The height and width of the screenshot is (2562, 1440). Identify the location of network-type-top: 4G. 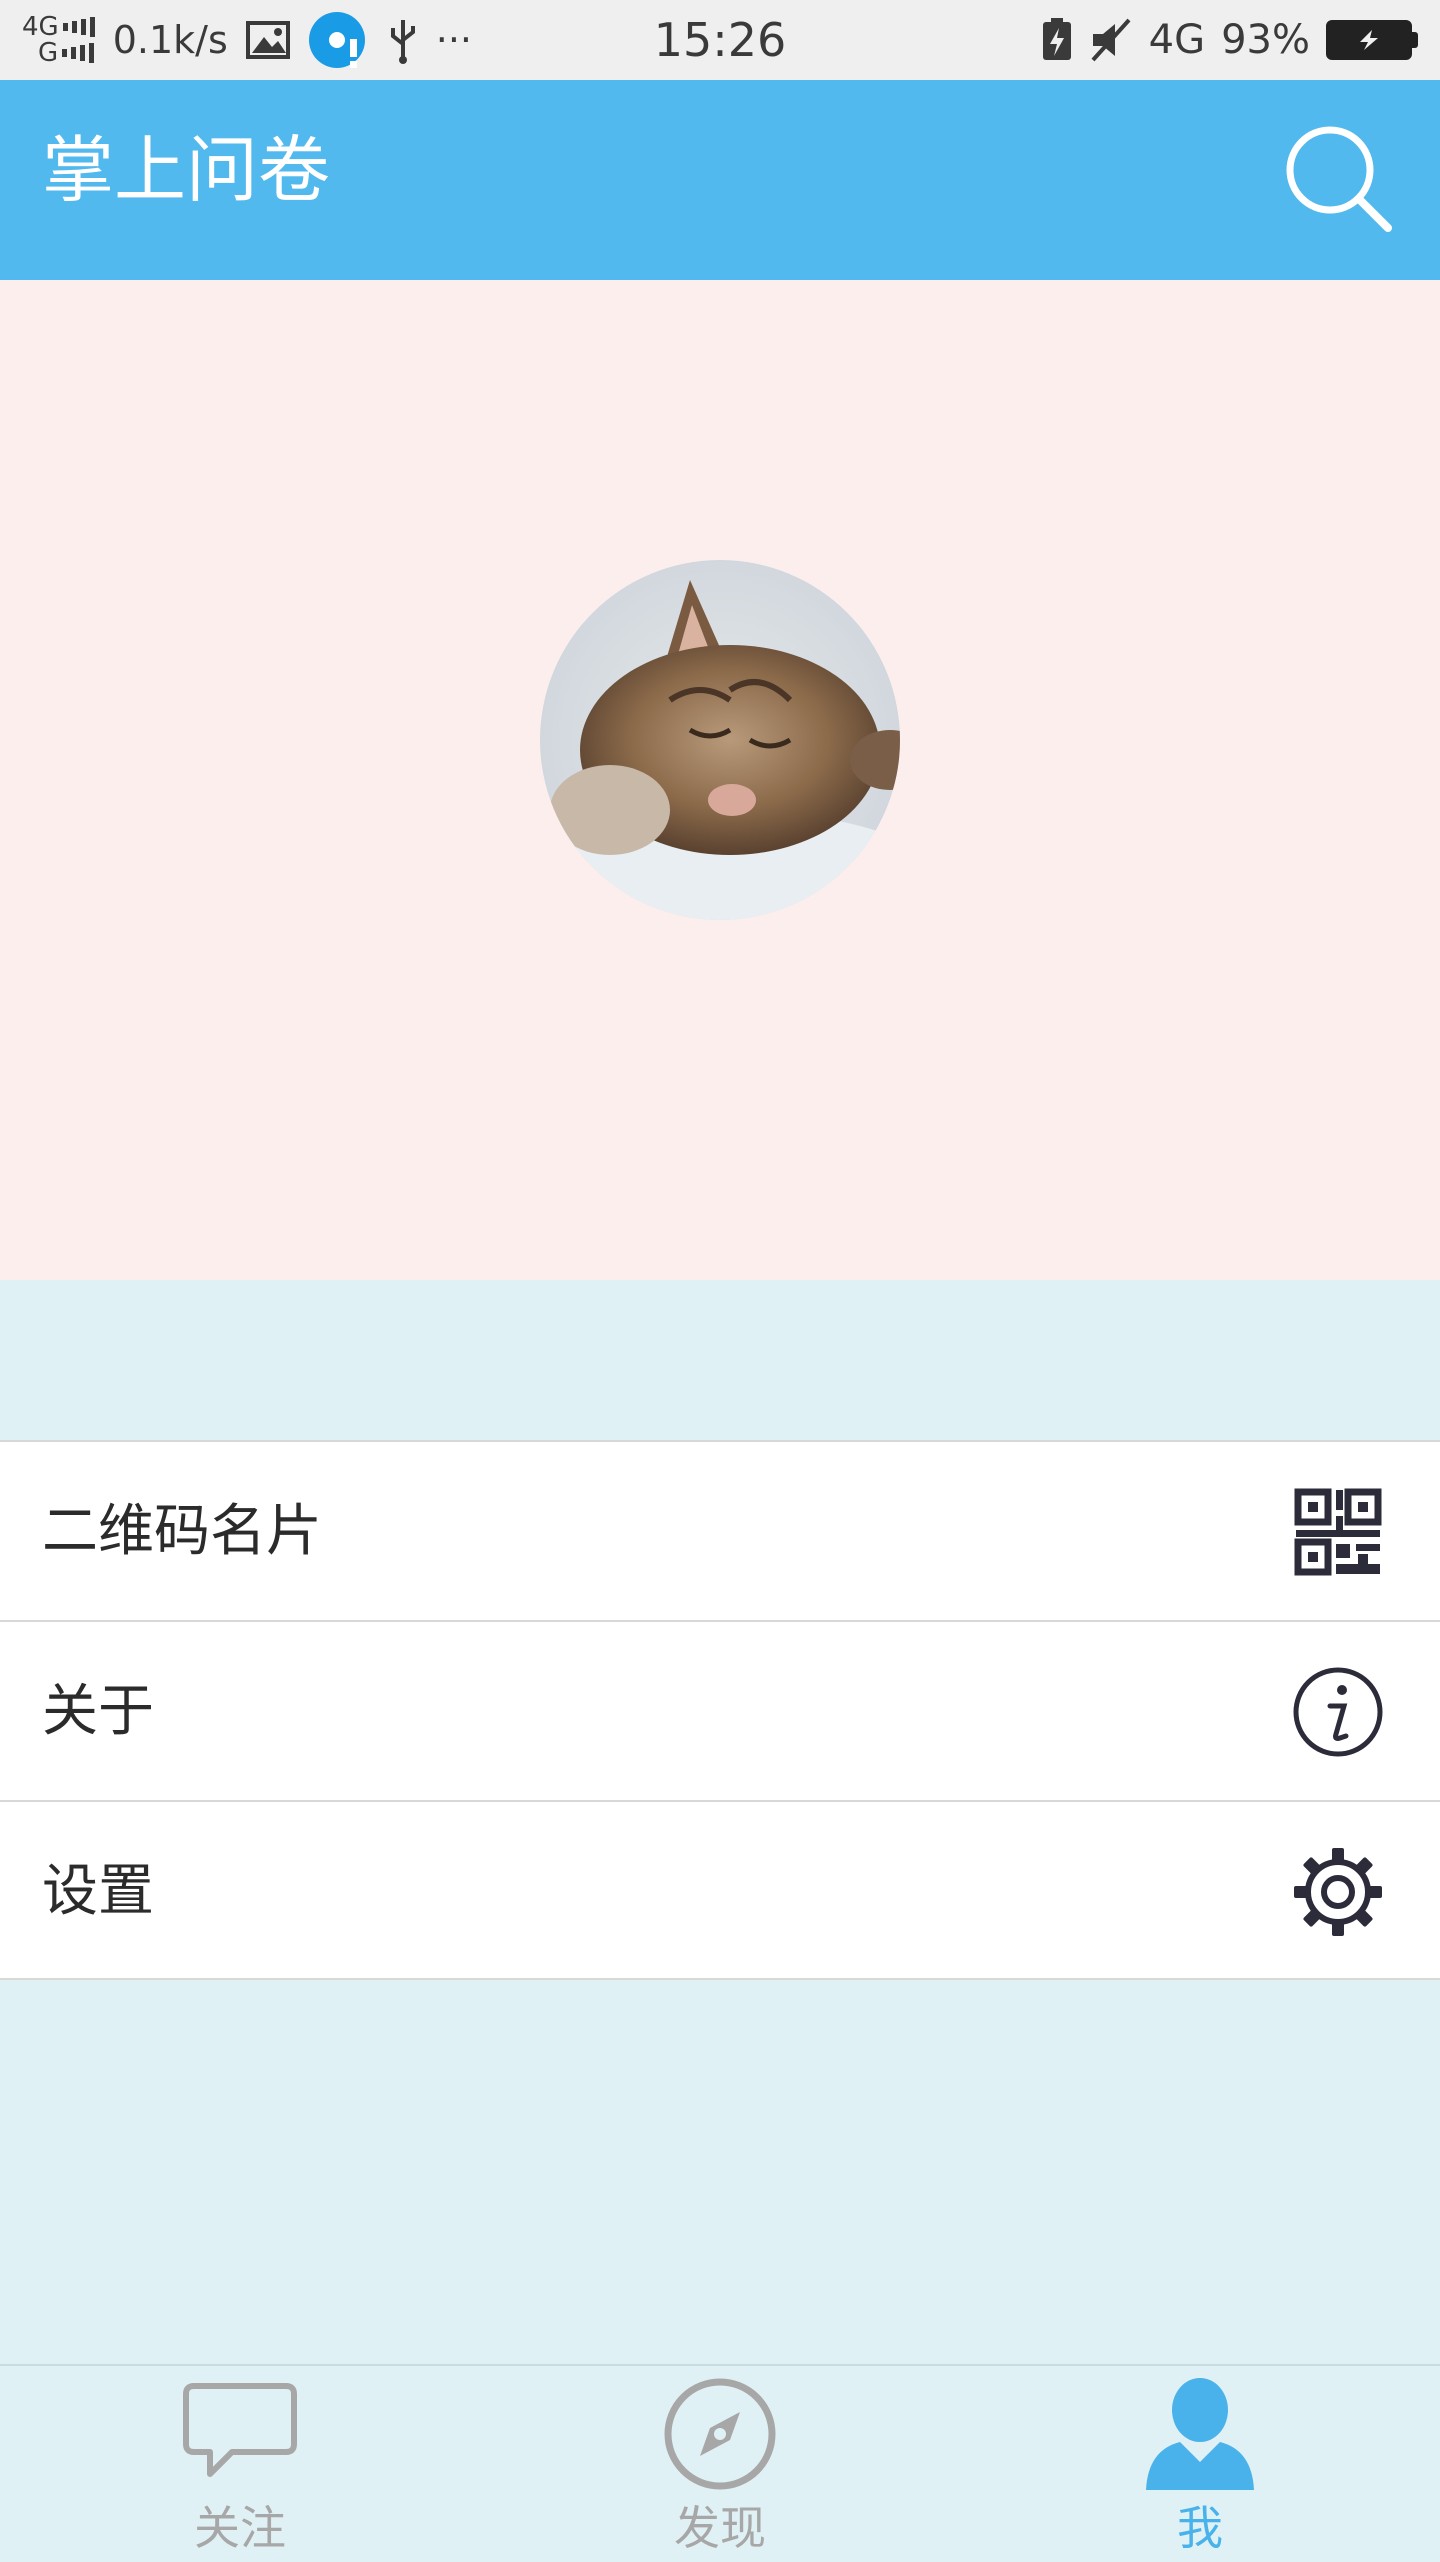
(40, 27).